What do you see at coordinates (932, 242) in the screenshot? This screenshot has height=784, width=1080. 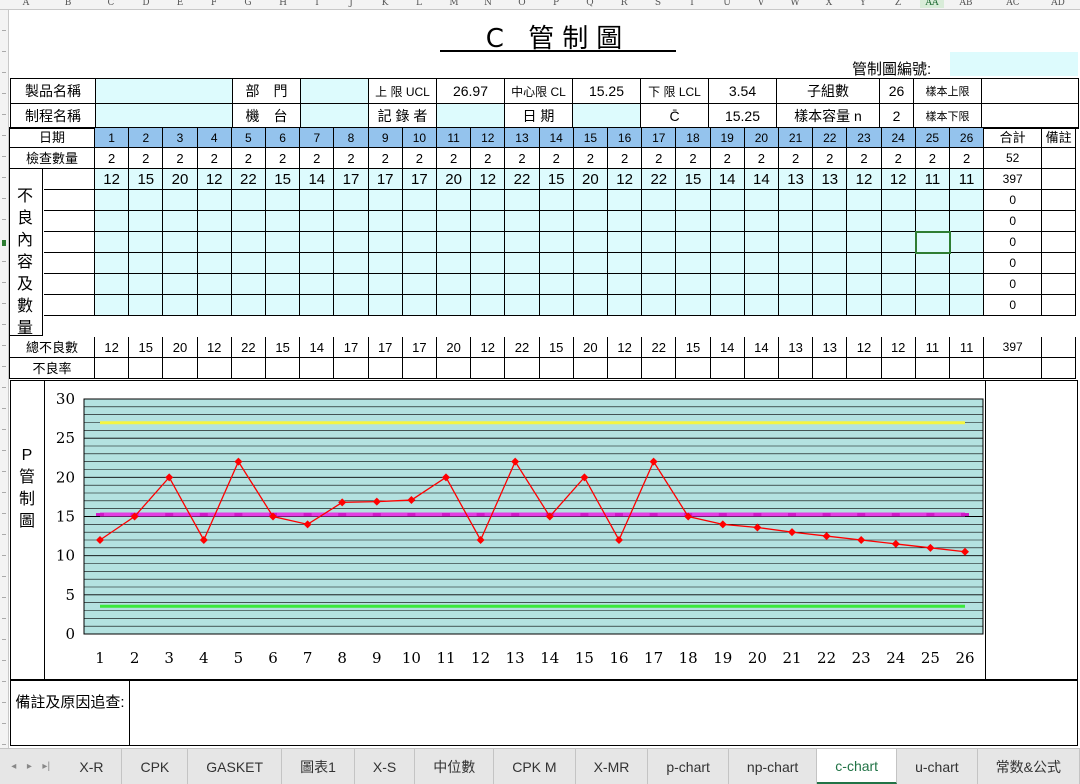 I see `selected-cell-outline` at bounding box center [932, 242].